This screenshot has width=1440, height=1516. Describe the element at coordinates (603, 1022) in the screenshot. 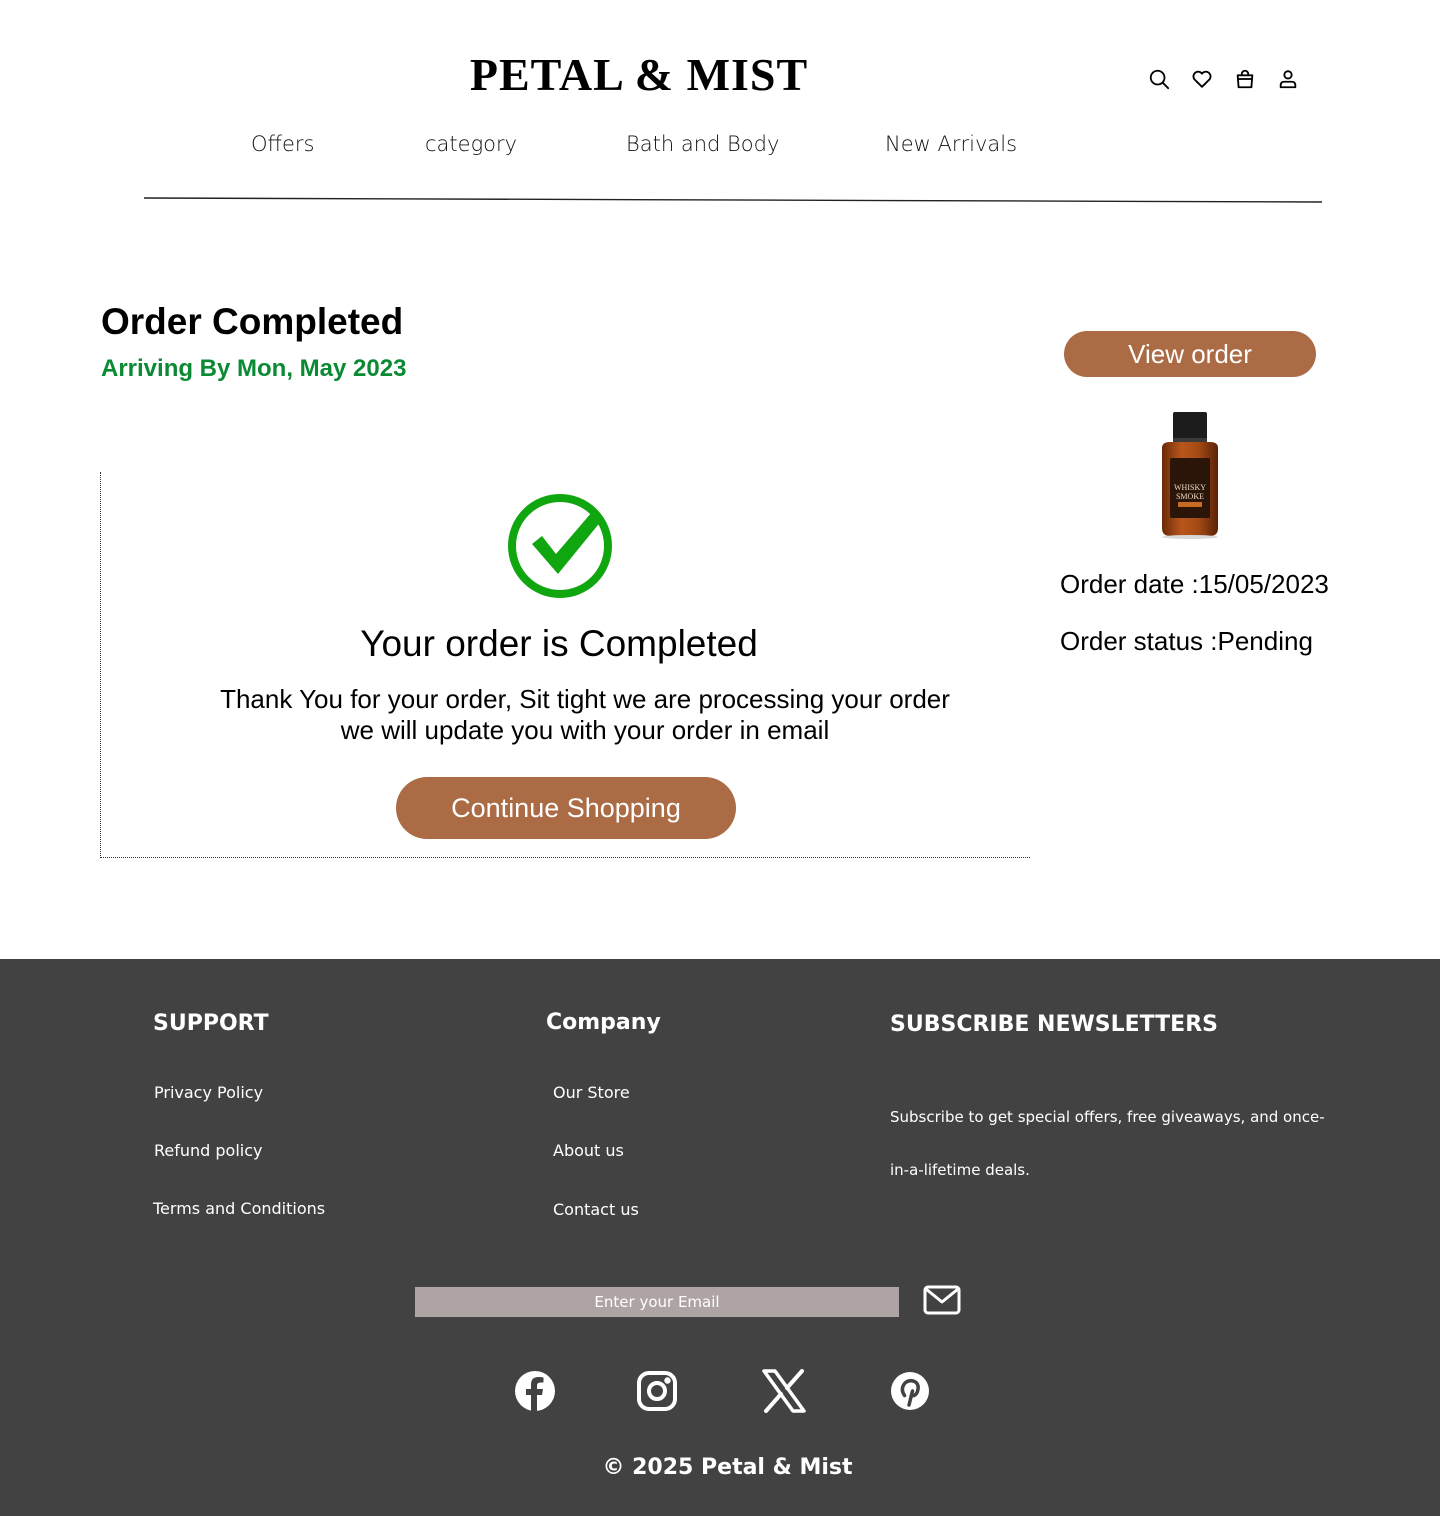

I see `company-heading: Company` at that location.